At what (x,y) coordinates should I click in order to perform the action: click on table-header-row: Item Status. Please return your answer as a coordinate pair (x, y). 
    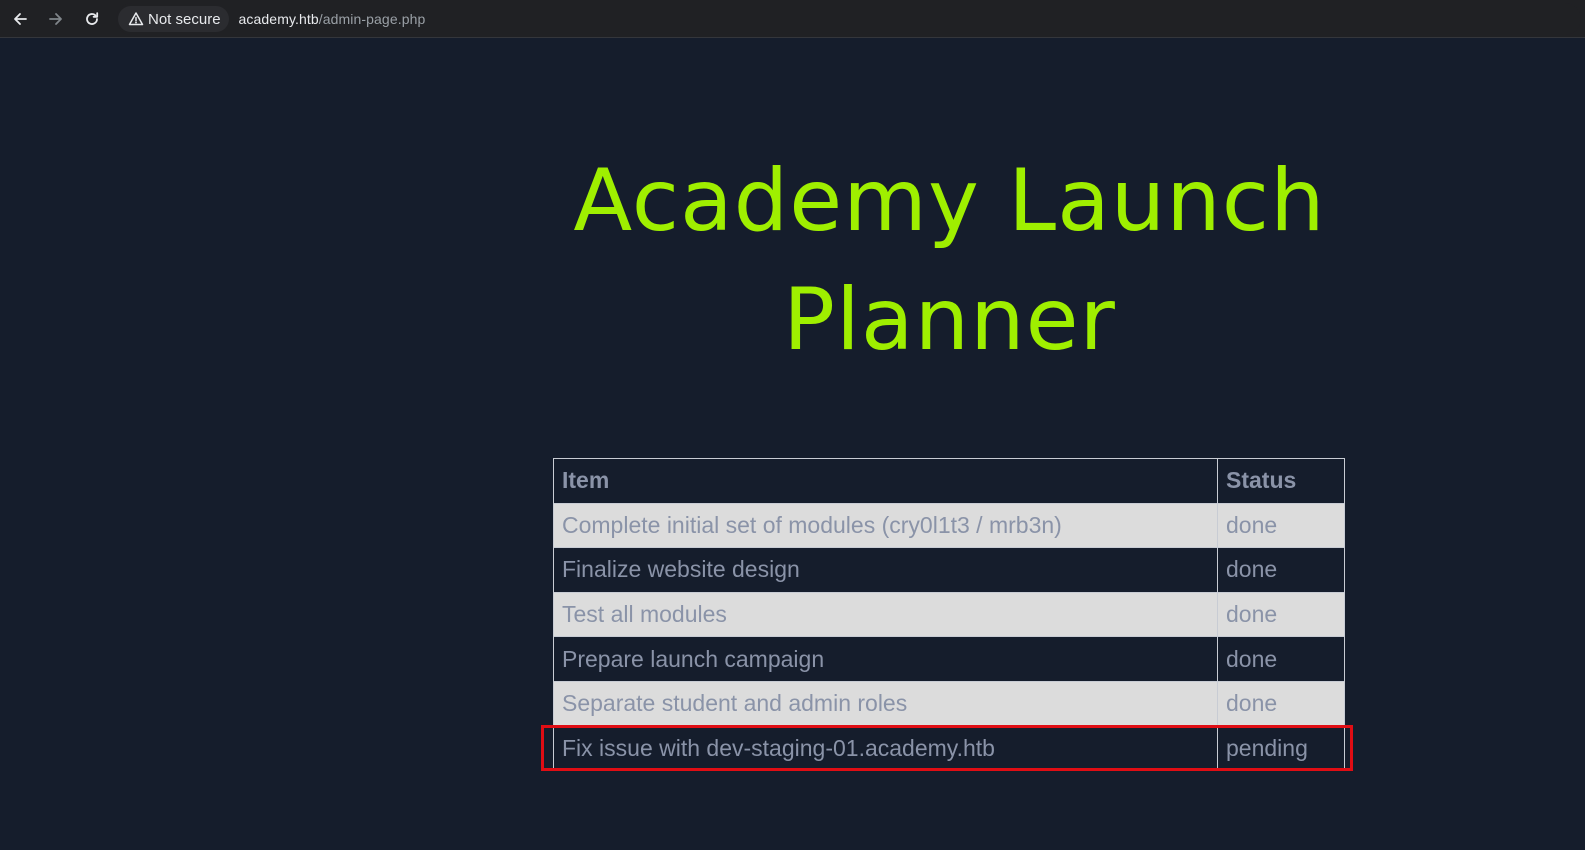
    Looking at the image, I should click on (949, 481).